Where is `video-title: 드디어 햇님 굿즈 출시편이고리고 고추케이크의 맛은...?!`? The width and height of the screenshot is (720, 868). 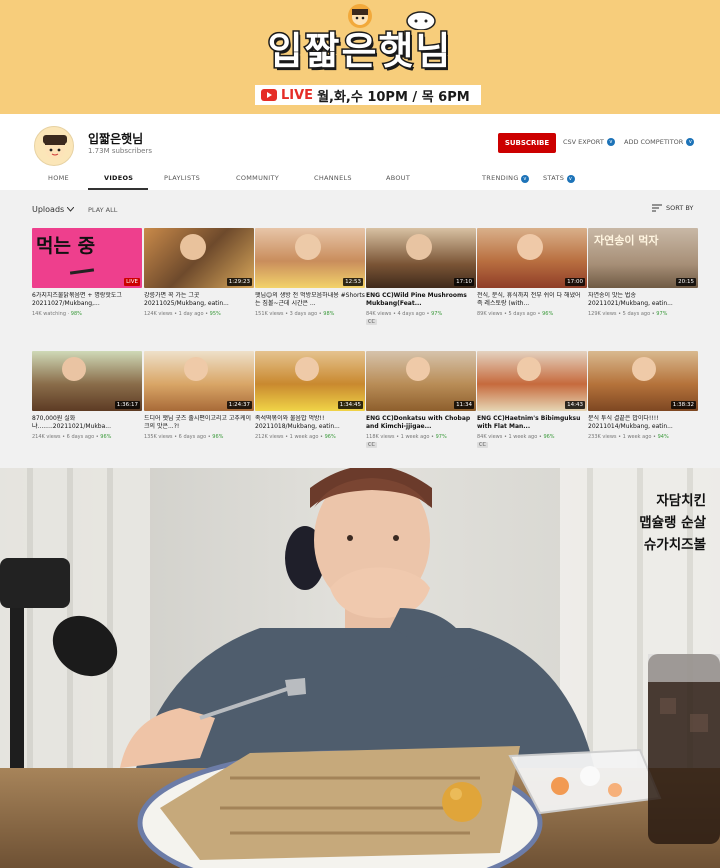
video-title: 드디어 햇님 굿즈 출시편이고리고 고추케이크의 맛은...?! is located at coordinates (199, 423).